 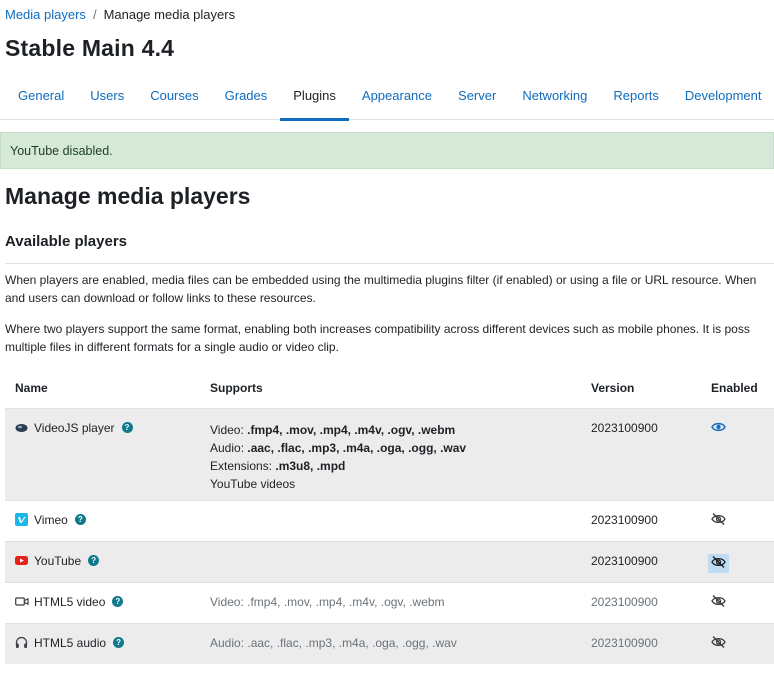 What do you see at coordinates (310, 465) in the screenshot?
I see `extension-formats: .m3u8, .mpd` at bounding box center [310, 465].